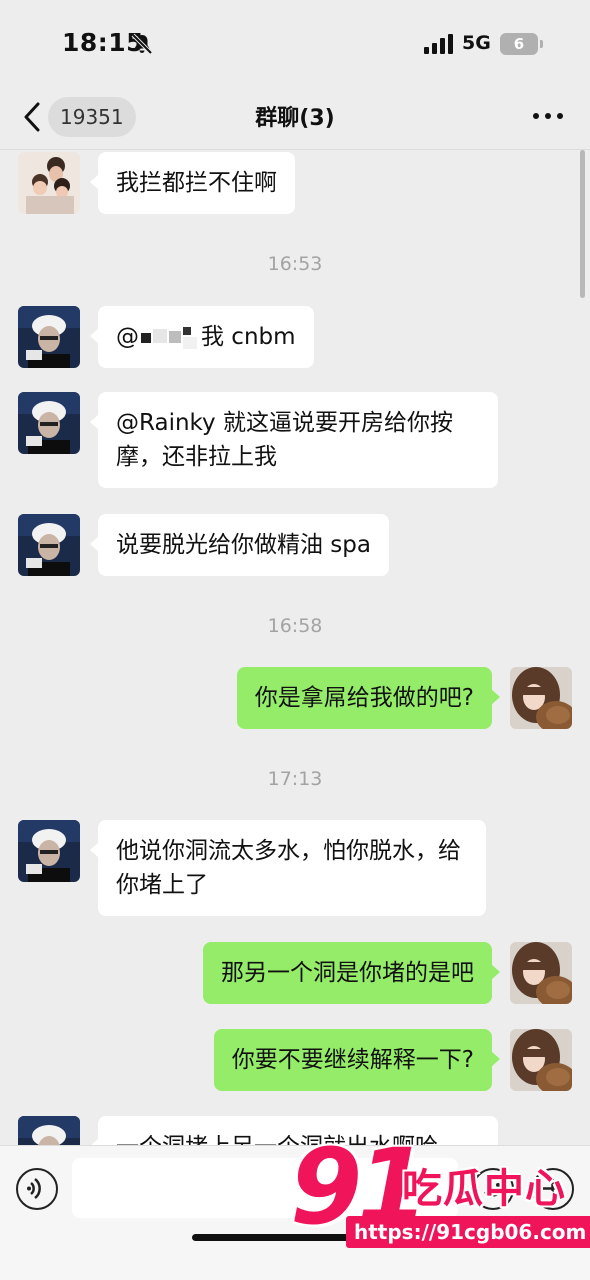 The image size is (590, 1280). I want to click on message-text: 那另一个洞是你堵的是吧, so click(347, 973).